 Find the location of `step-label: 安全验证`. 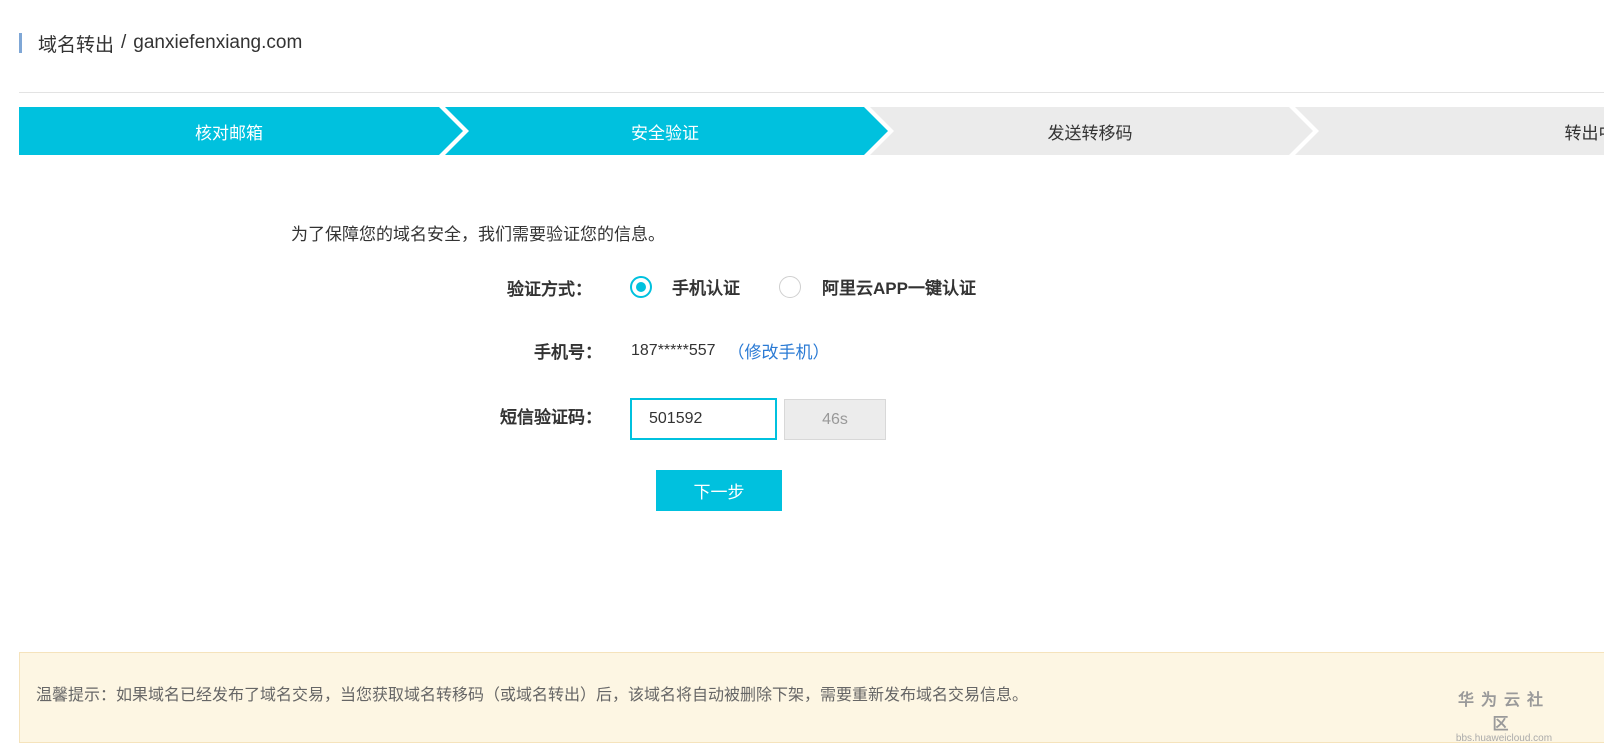

step-label: 安全验证 is located at coordinates (665, 133).